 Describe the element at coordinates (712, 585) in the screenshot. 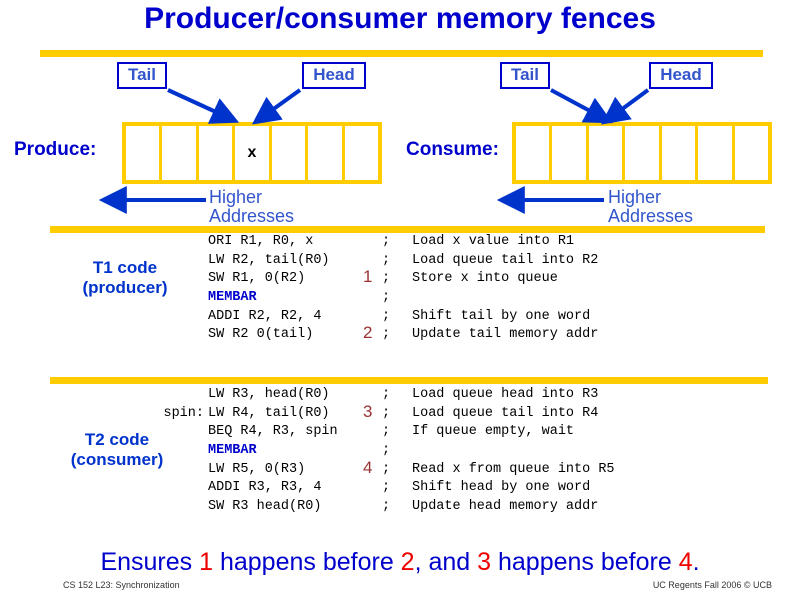

I see `footer-copyright: UC Regents Fall 2006 © UCB` at that location.